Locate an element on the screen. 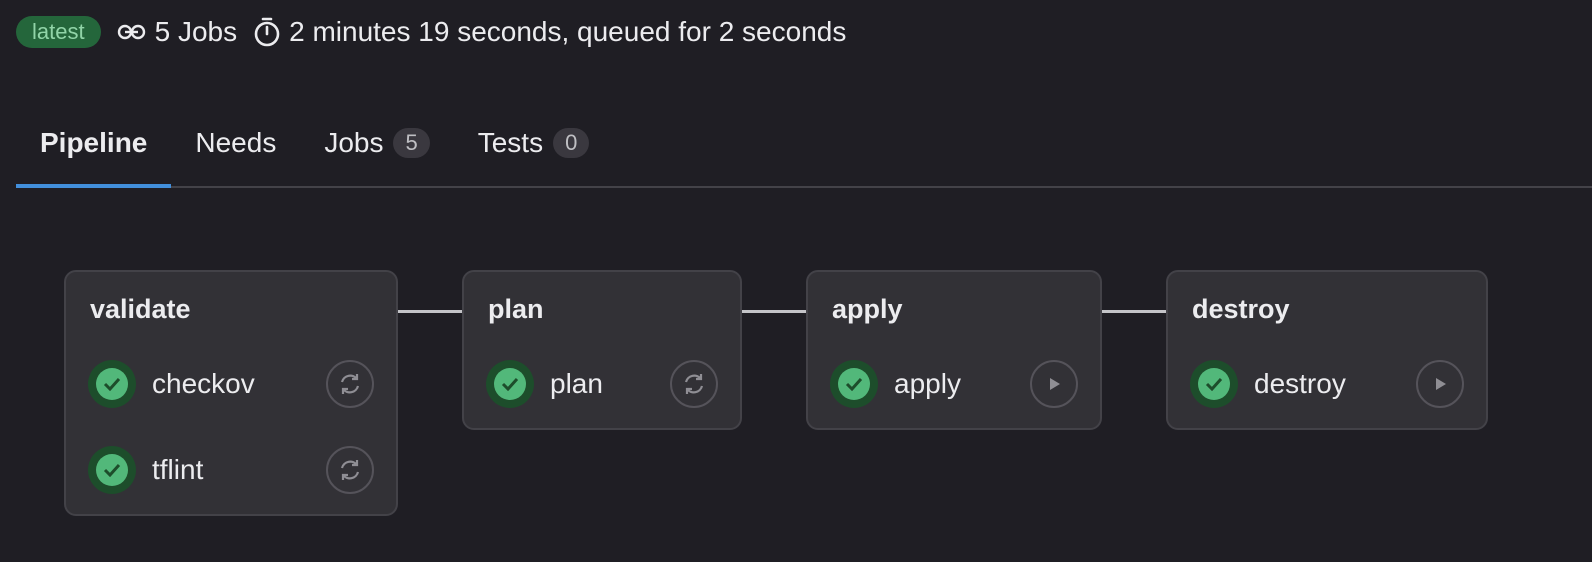  job-apply: apply is located at coordinates (954, 384).